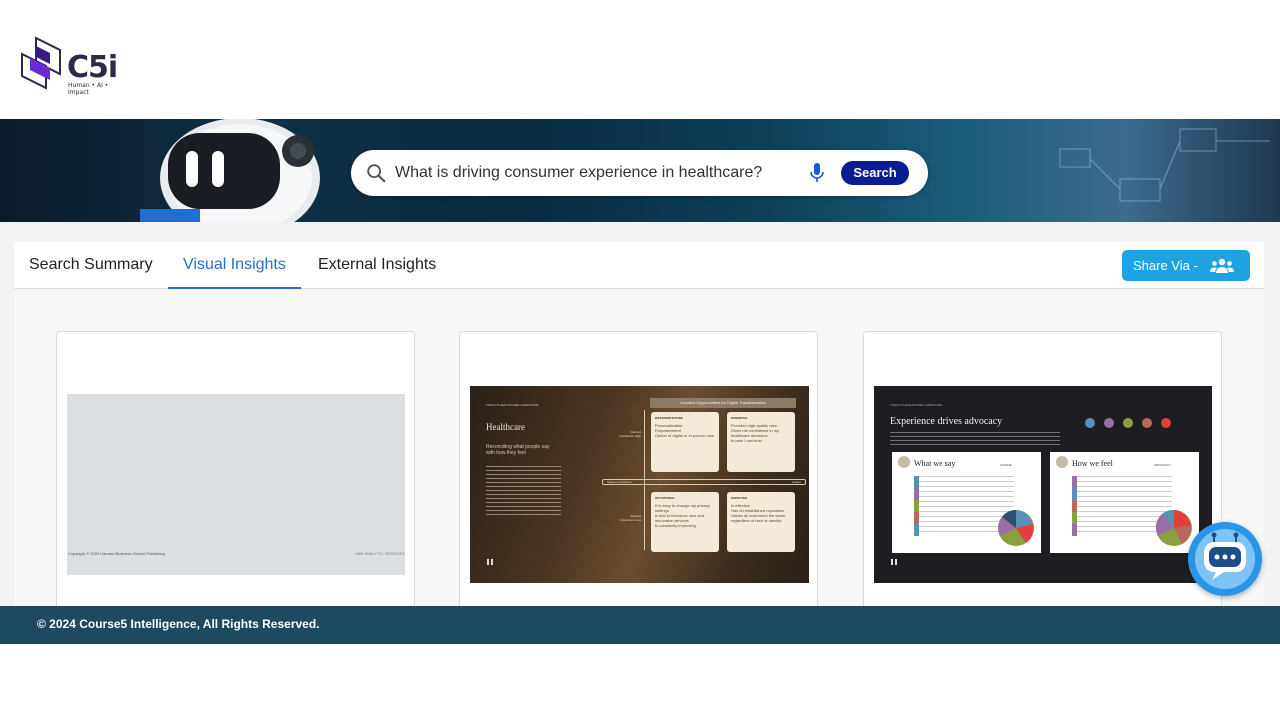 Image resolution: width=1280 pixels, height=720 pixels. What do you see at coordinates (1222, 265) in the screenshot?
I see `users-icon` at bounding box center [1222, 265].